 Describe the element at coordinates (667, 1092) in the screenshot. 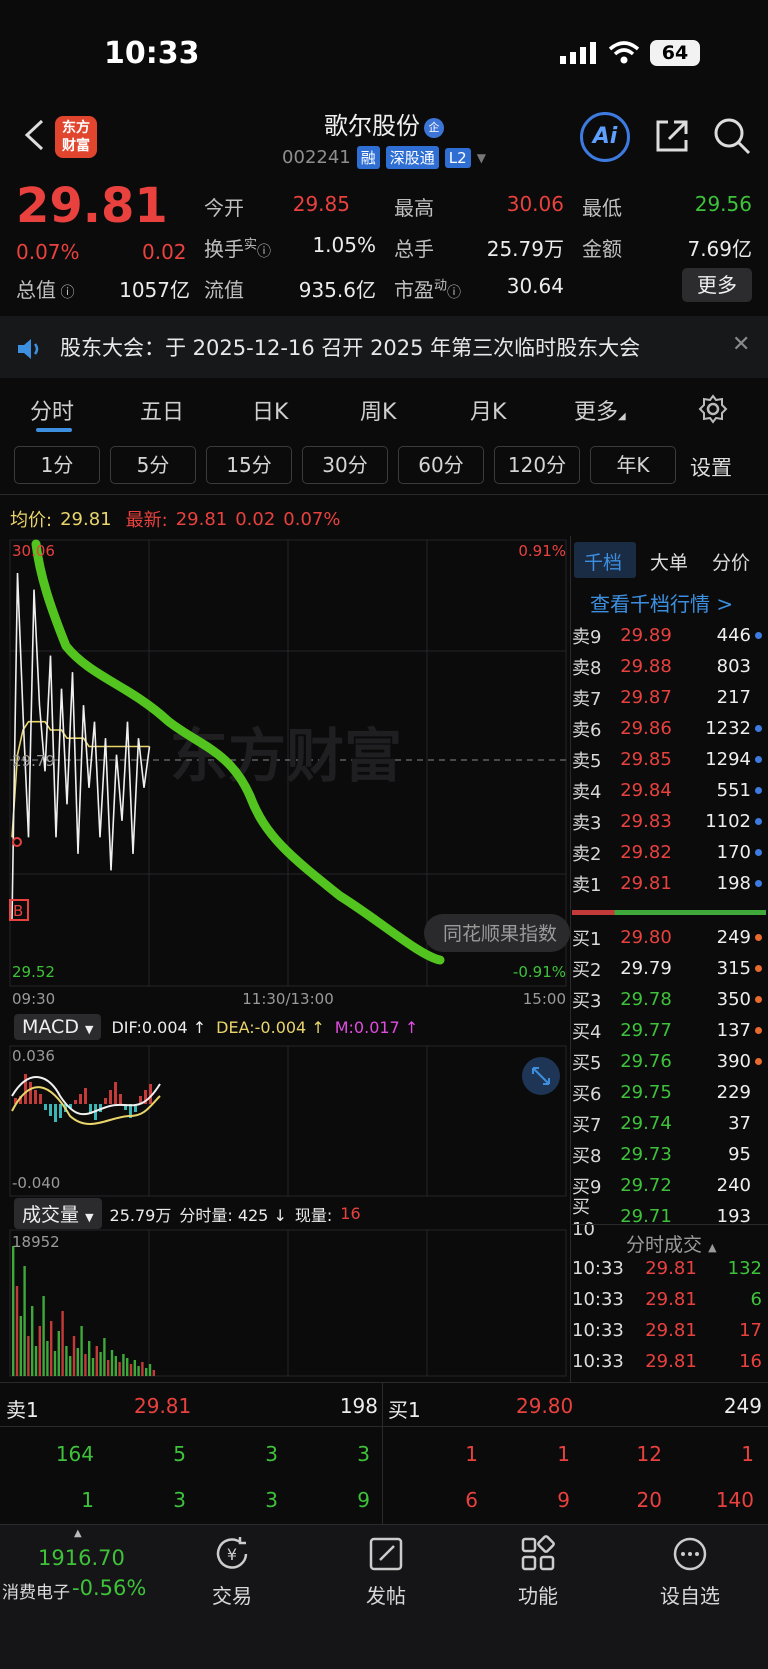

I see `bid-row: 买6 29.75 229` at that location.